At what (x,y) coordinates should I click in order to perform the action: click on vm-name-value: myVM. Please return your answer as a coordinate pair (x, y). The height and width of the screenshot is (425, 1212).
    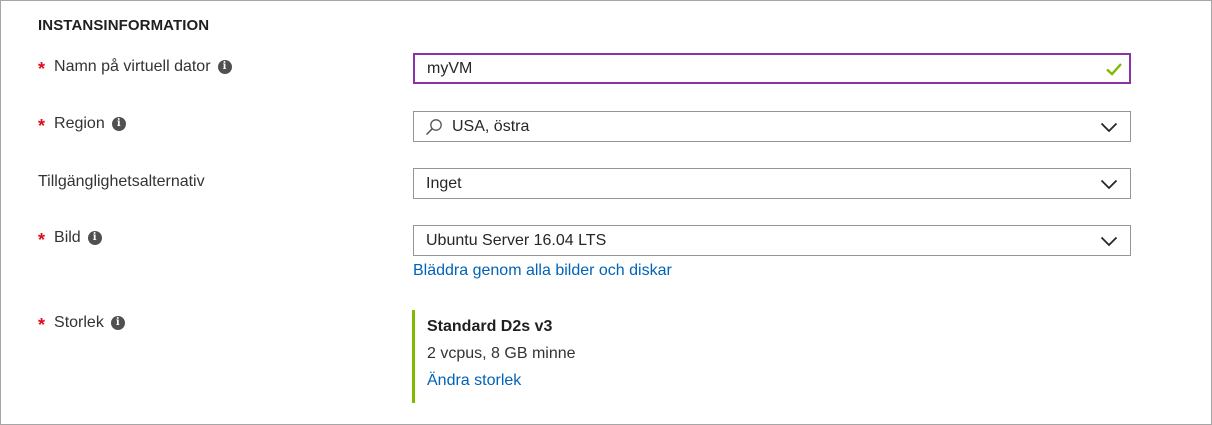
    Looking at the image, I should click on (450, 68).